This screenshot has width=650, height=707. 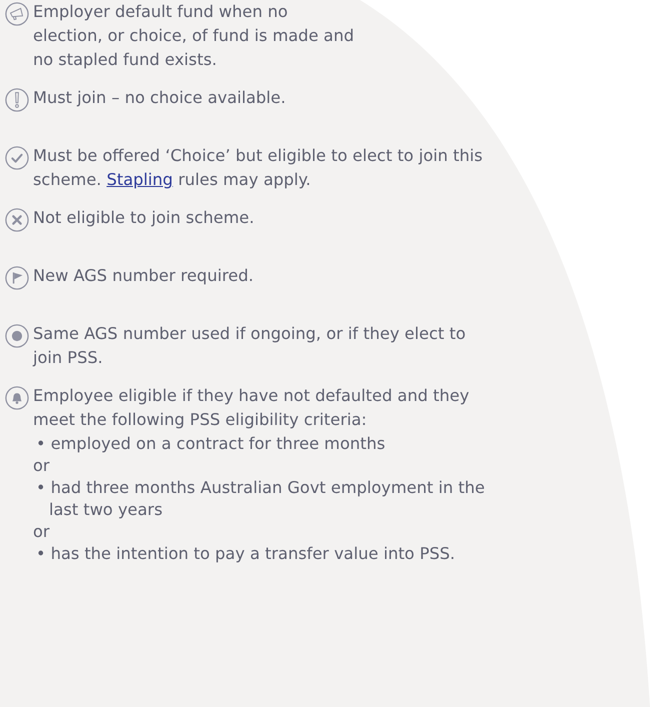 I want to click on criteria-item: • employed on a contract for three months, so click(x=210, y=444).